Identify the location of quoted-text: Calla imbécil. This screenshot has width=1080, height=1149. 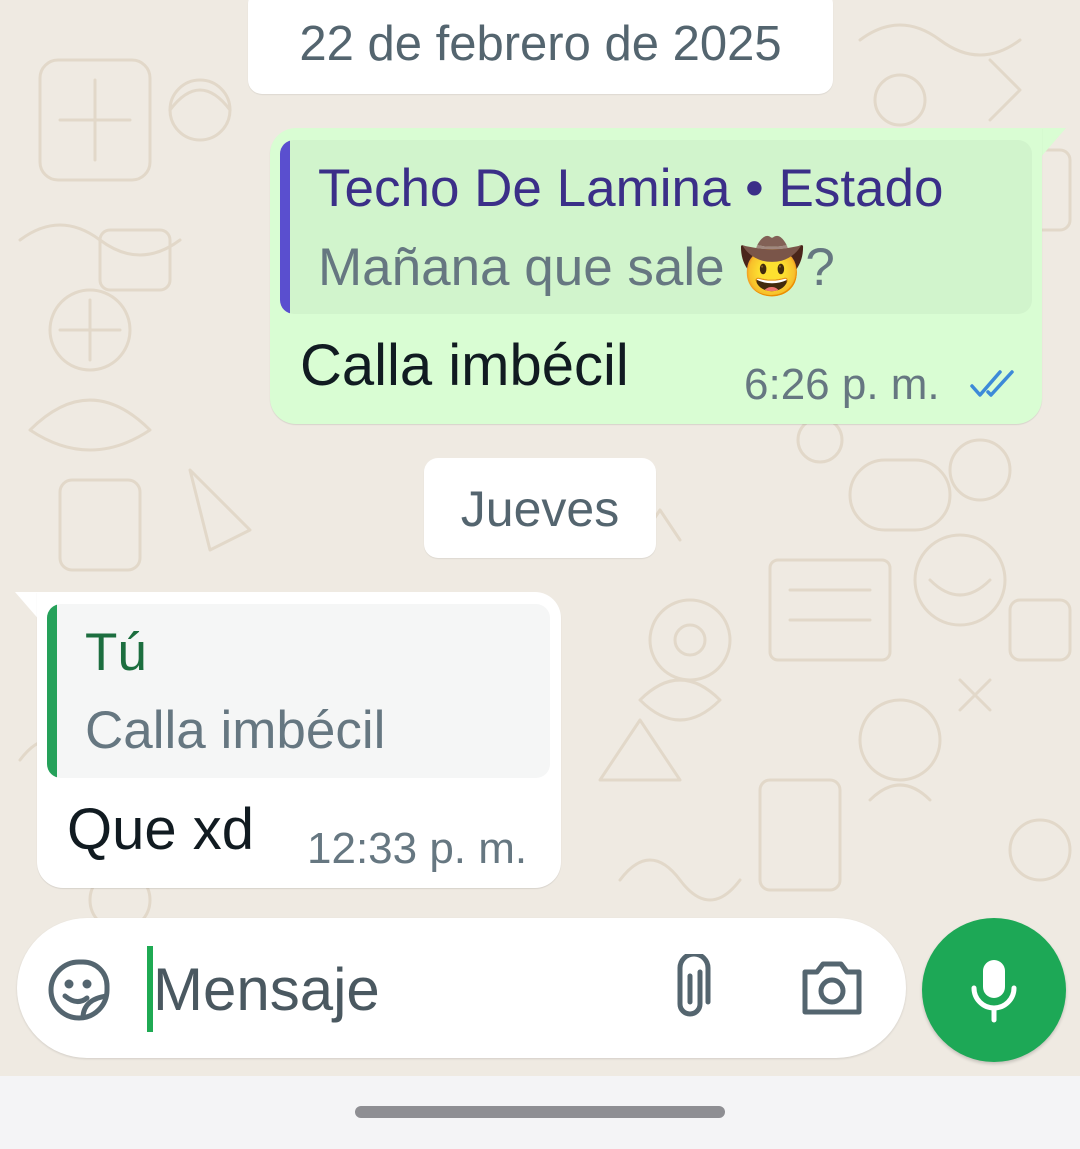
(235, 730).